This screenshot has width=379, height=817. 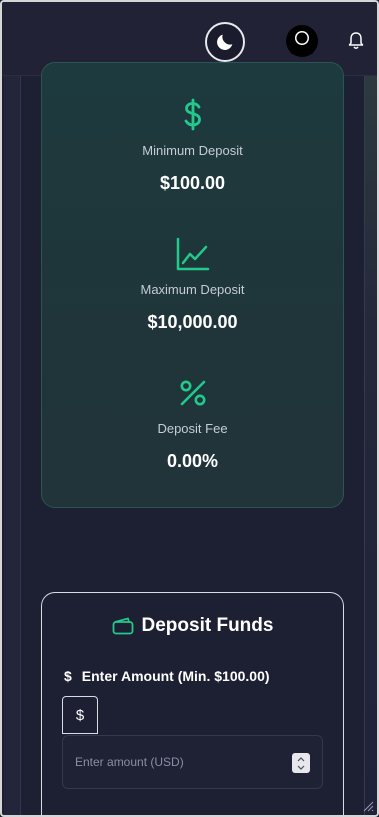 I want to click on chevron-down-icon, so click(x=301, y=767).